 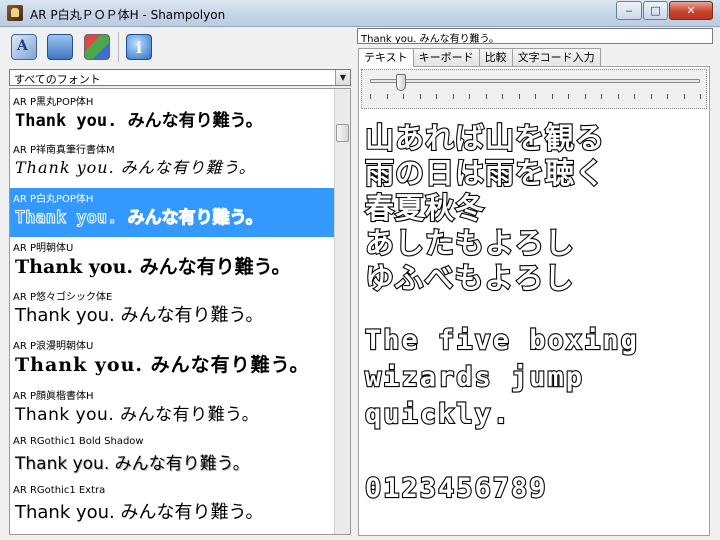 What do you see at coordinates (535, 36) in the screenshot?
I see `sample-text-input: Thank you. みんな有り難う。` at bounding box center [535, 36].